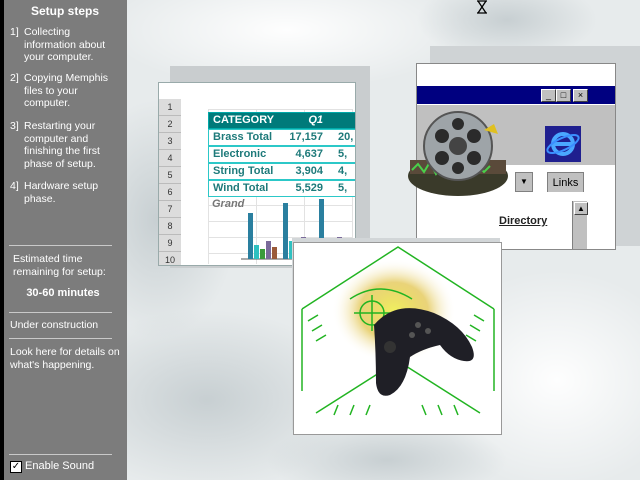 The width and height of the screenshot is (640, 480). What do you see at coordinates (170, 141) in the screenshot?
I see `row-number: 3` at bounding box center [170, 141].